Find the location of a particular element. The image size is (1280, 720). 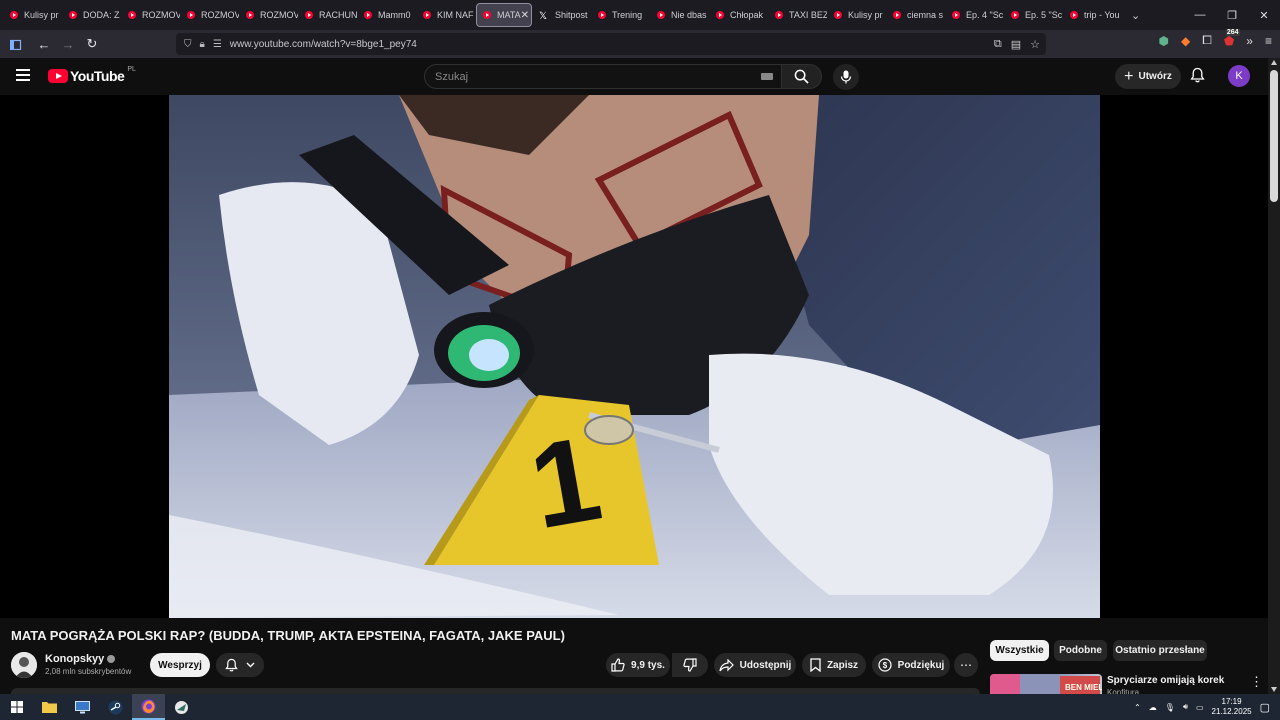

picture-in-picture-icon: ⧉ is located at coordinates (998, 44).